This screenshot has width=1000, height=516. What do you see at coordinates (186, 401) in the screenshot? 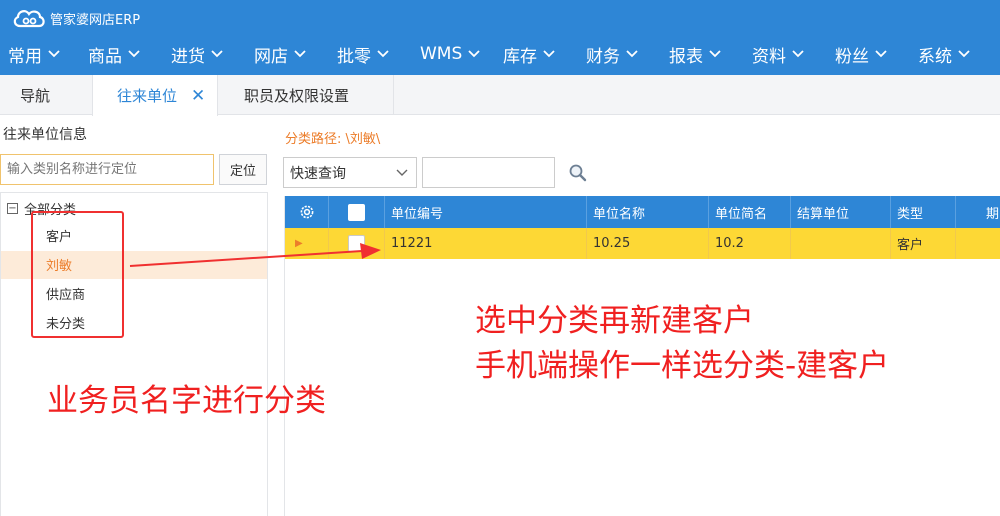
I see `annotation-left-note: 业务员名字进行分类` at bounding box center [186, 401].